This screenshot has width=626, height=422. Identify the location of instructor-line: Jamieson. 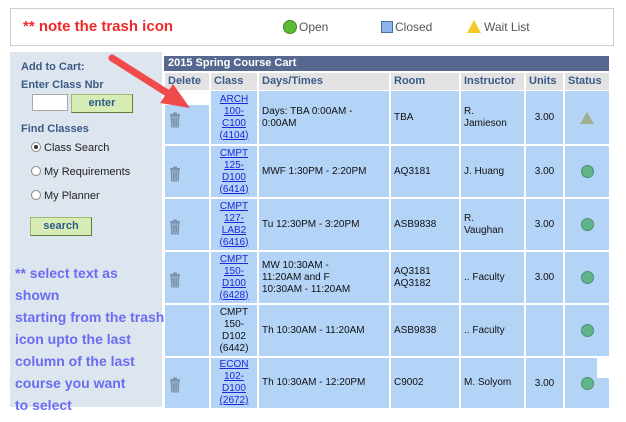
(485, 123).